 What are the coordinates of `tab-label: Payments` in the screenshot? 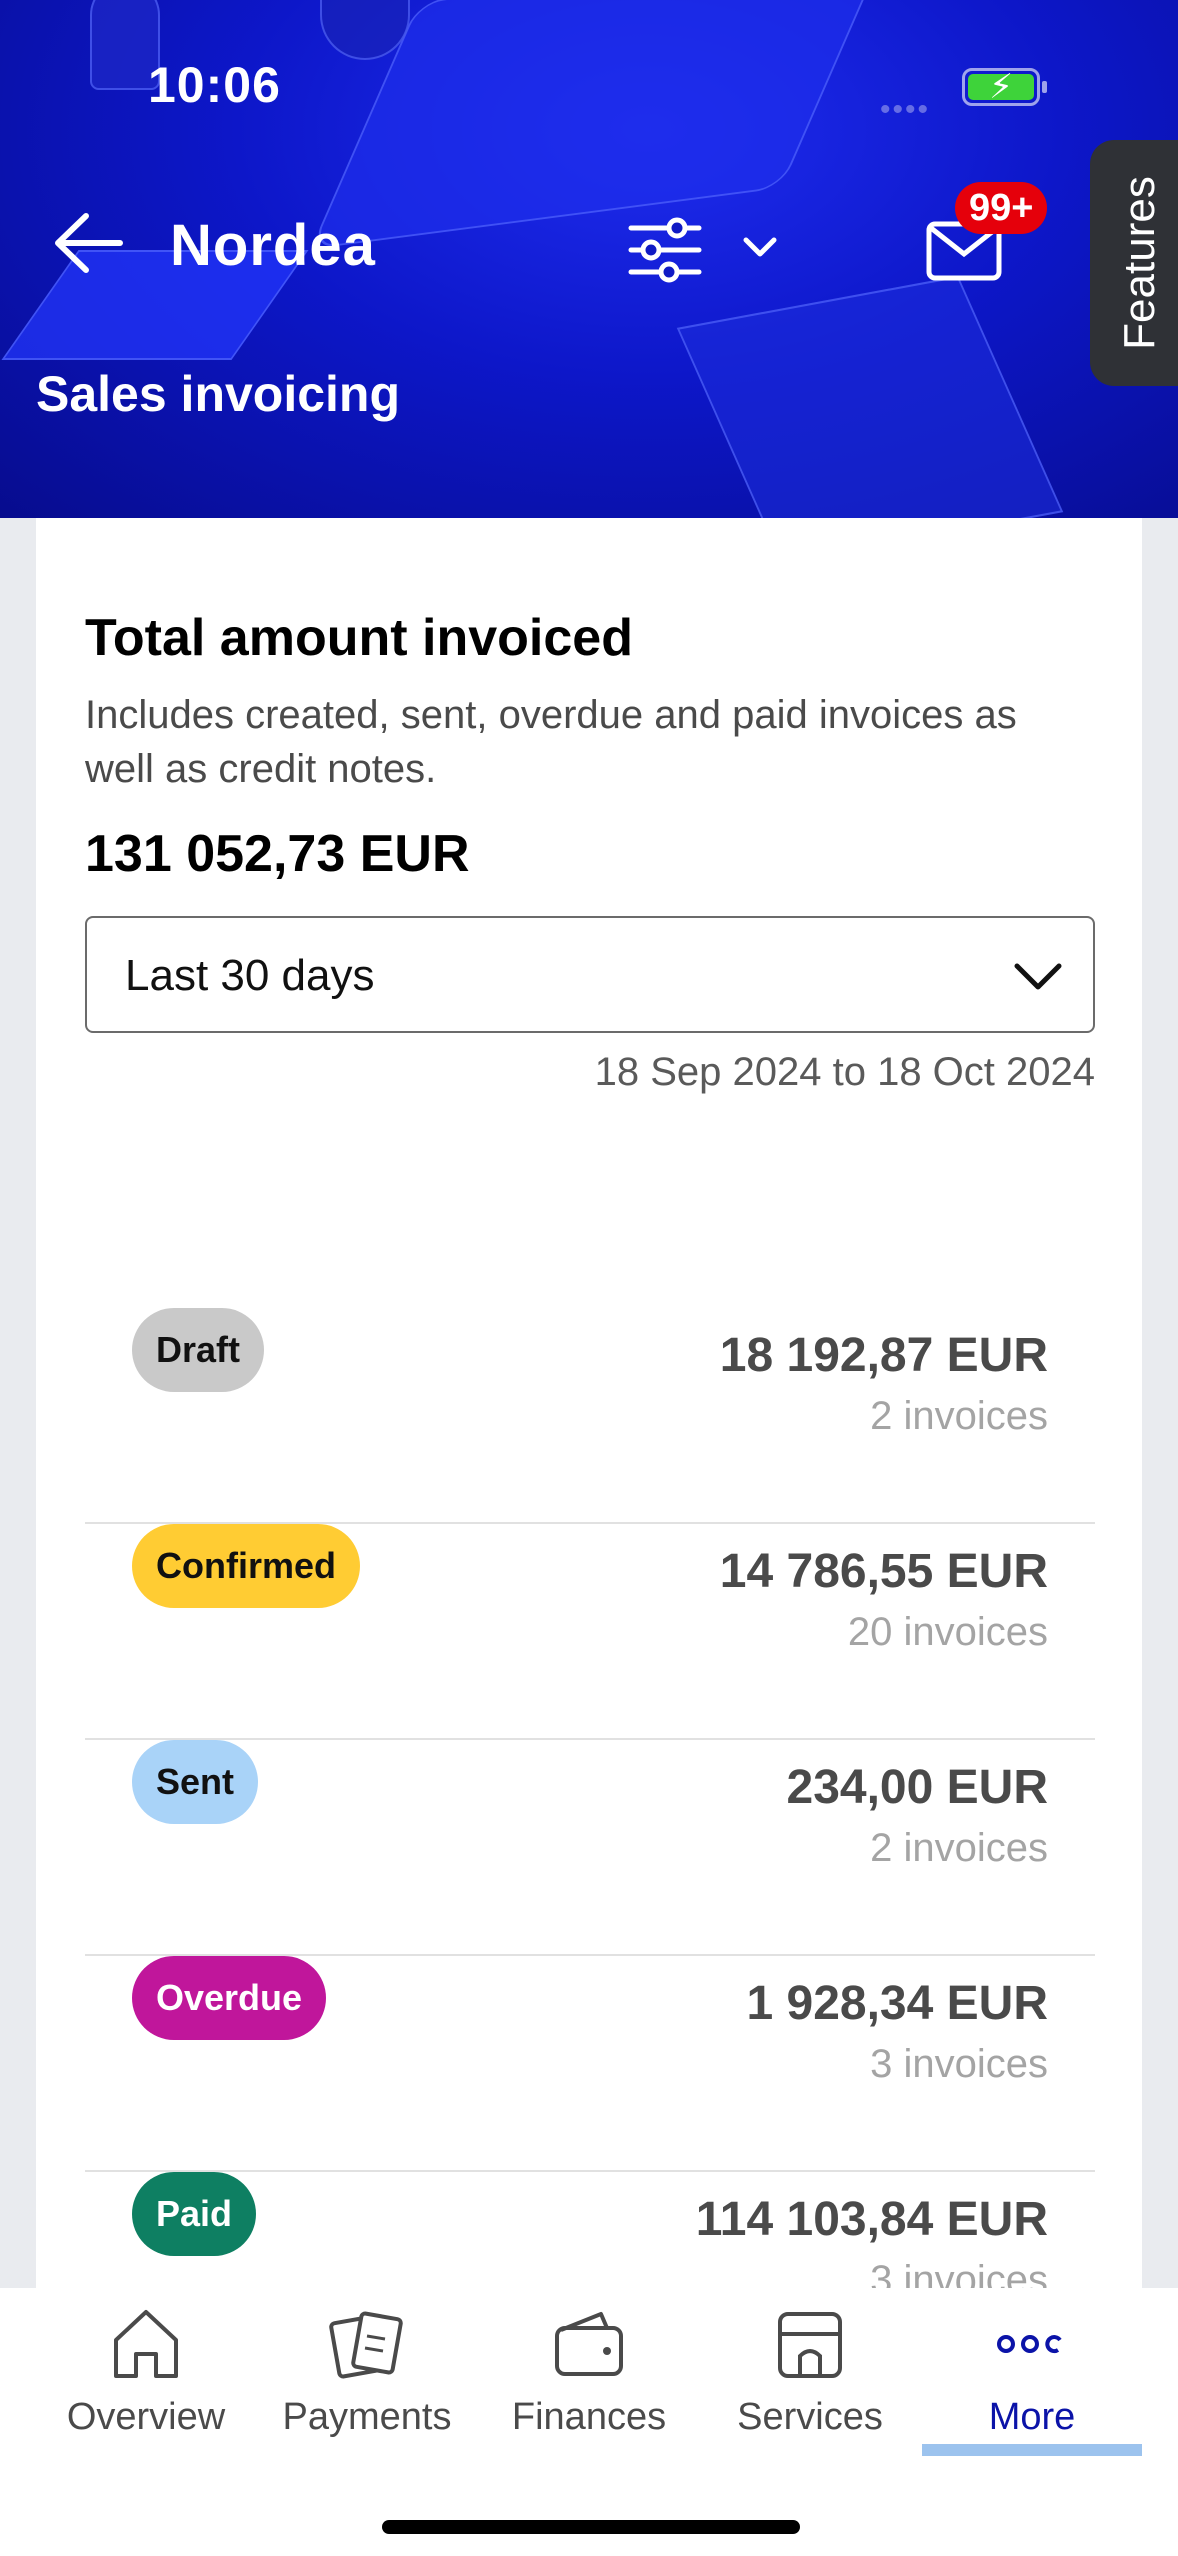 It's located at (367, 2417).